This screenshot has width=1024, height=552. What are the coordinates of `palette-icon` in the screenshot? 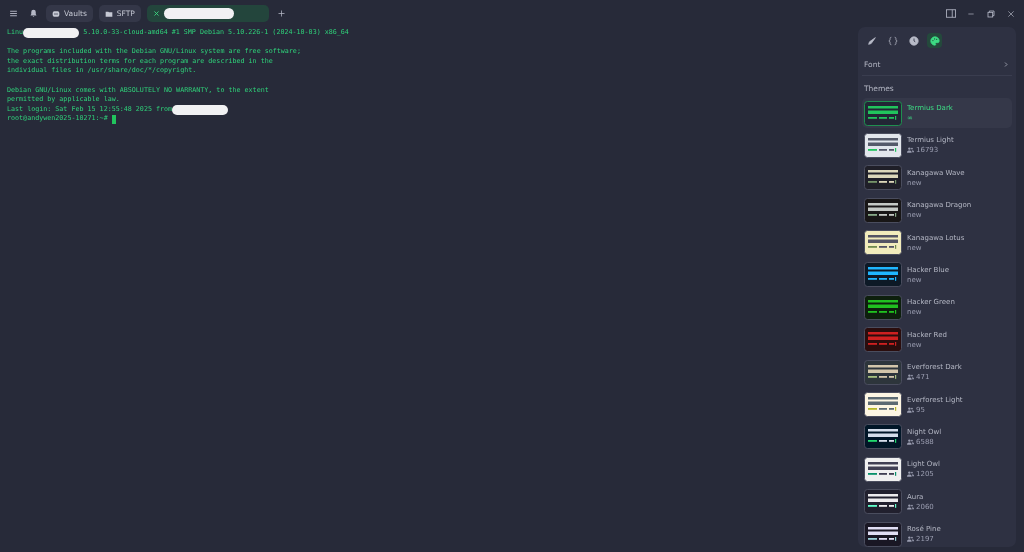 It's located at (934, 40).